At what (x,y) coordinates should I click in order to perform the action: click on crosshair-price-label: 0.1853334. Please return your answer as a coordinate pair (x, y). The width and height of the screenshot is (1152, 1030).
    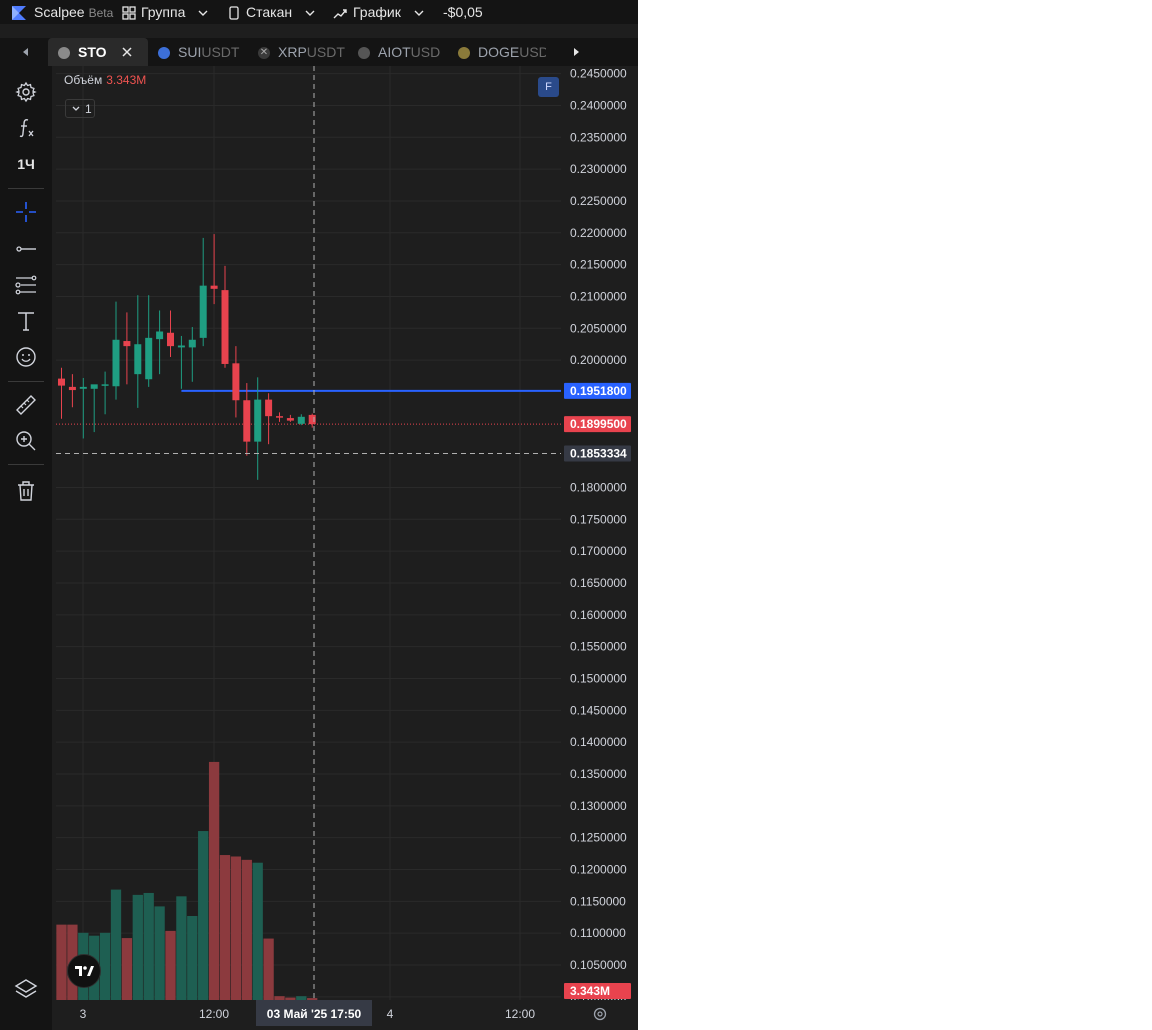
    Looking at the image, I should click on (597, 453).